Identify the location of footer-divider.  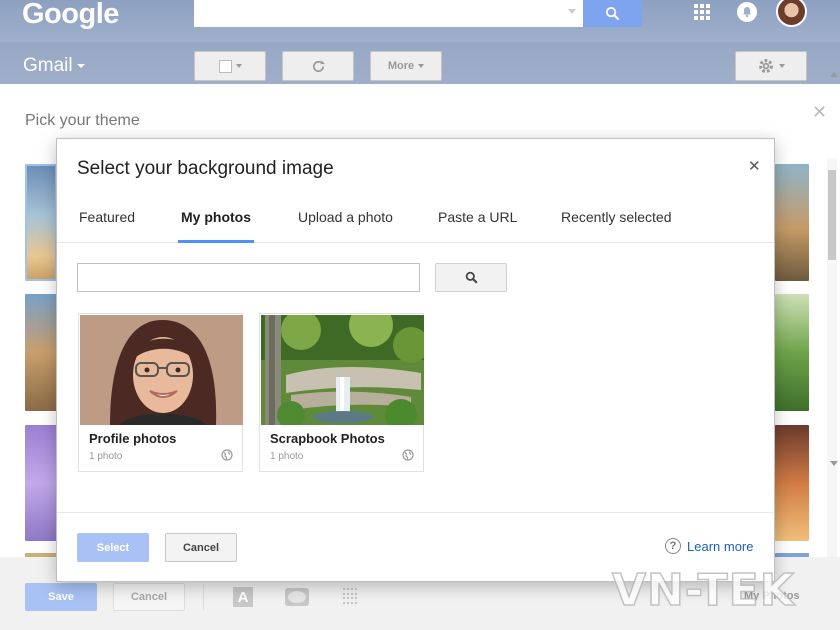
(203, 597).